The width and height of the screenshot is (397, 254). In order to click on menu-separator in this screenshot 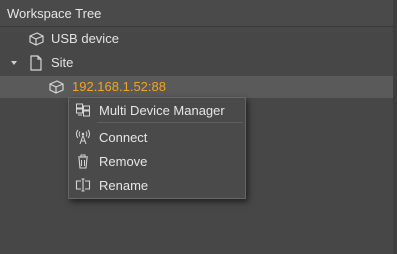, I will do `click(170, 122)`.